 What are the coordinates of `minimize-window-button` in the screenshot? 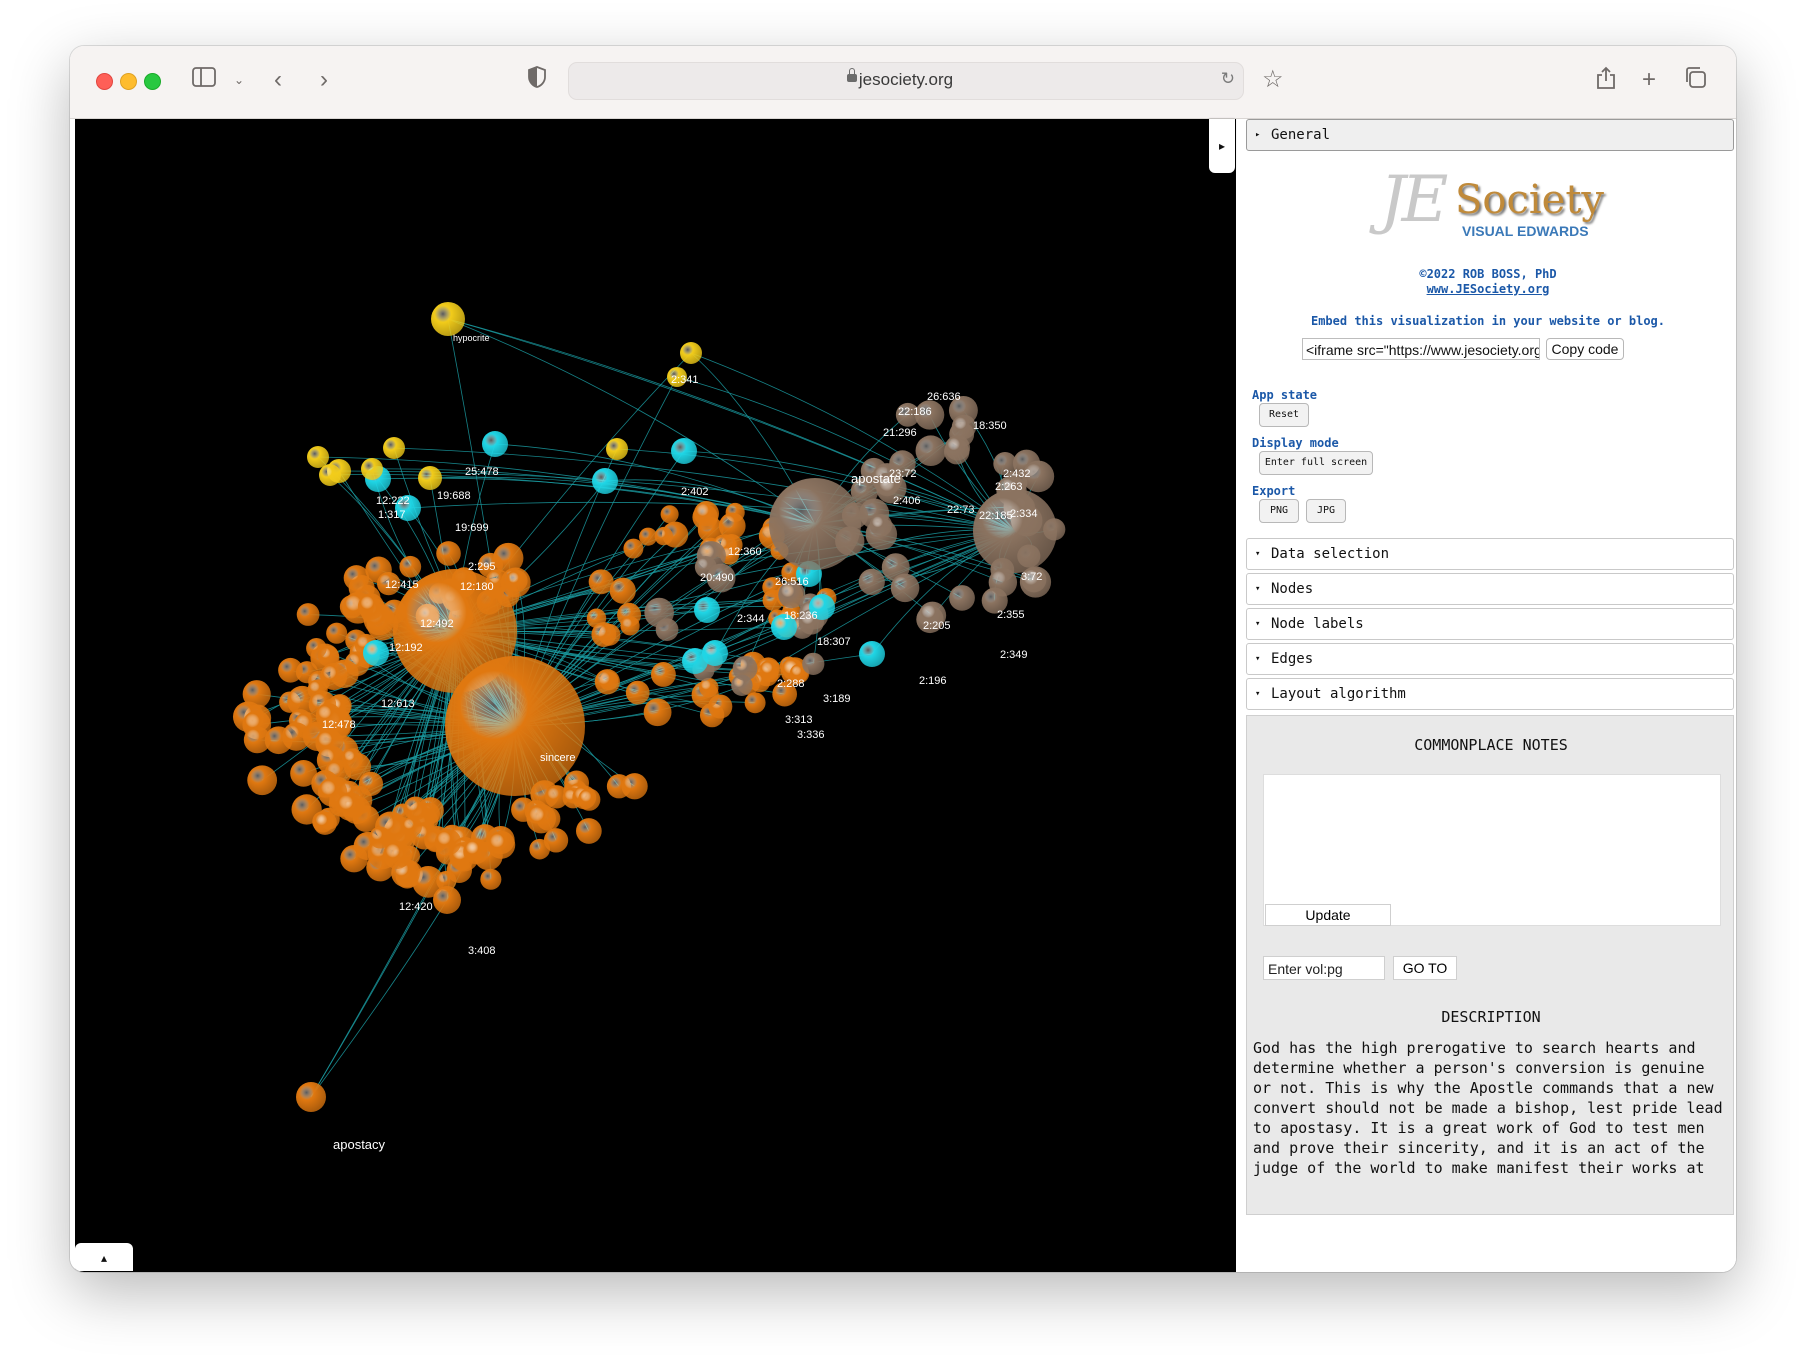 It's located at (128, 81).